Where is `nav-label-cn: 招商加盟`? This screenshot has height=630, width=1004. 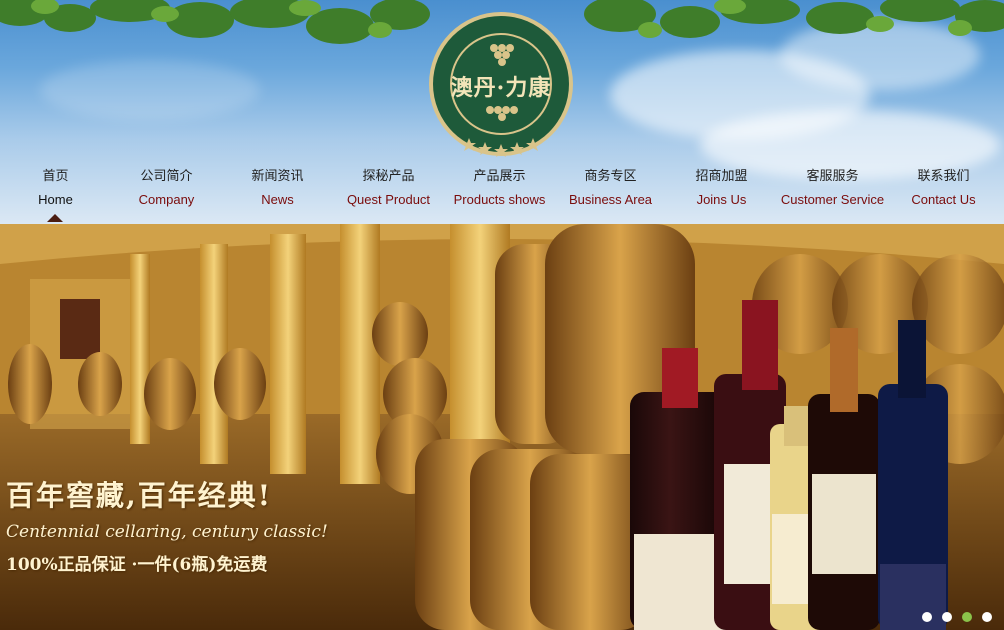
nav-label-cn: 招商加盟 is located at coordinates (721, 175).